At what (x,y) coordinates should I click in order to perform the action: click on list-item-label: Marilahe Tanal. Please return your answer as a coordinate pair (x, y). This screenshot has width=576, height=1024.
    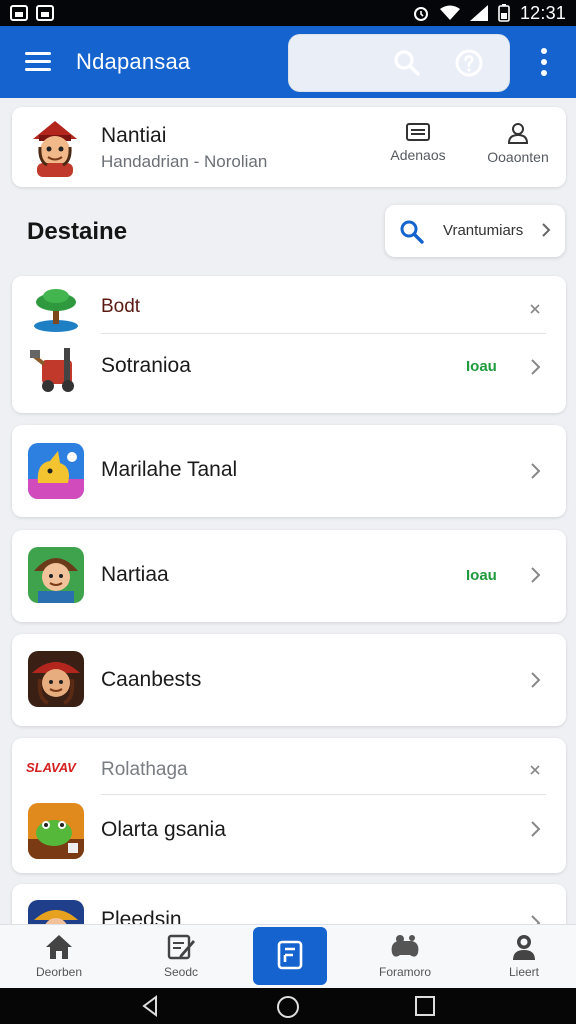
    Looking at the image, I should click on (169, 469).